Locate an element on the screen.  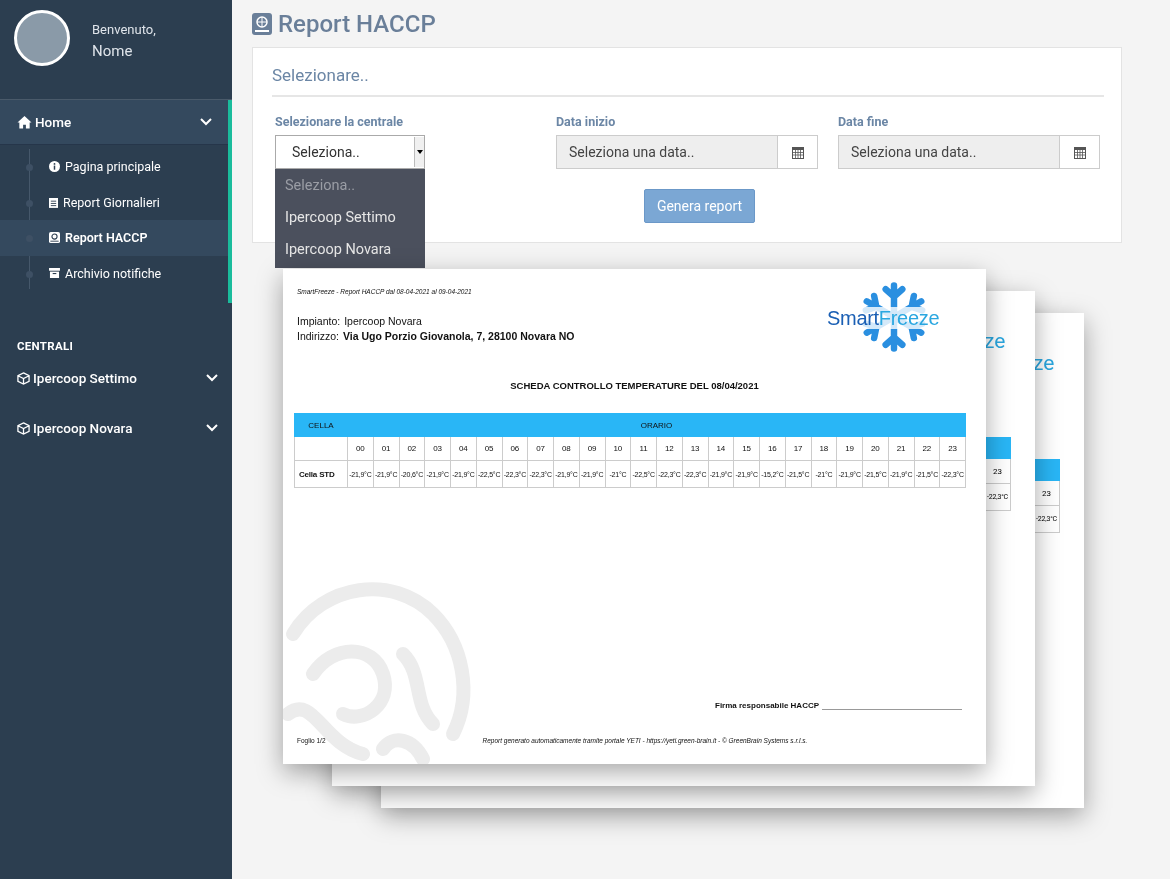
field-label: Indirizzo: is located at coordinates (318, 336).